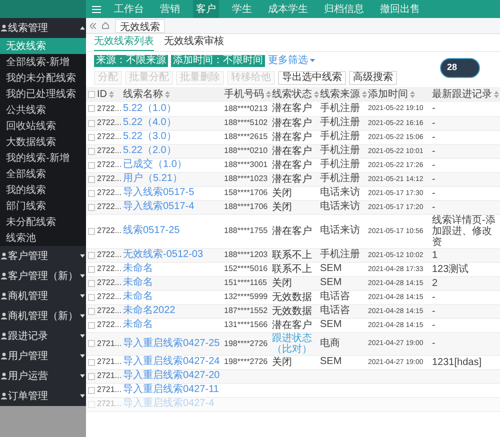  I want to click on sidebar-item: 无效线索, so click(43, 46).